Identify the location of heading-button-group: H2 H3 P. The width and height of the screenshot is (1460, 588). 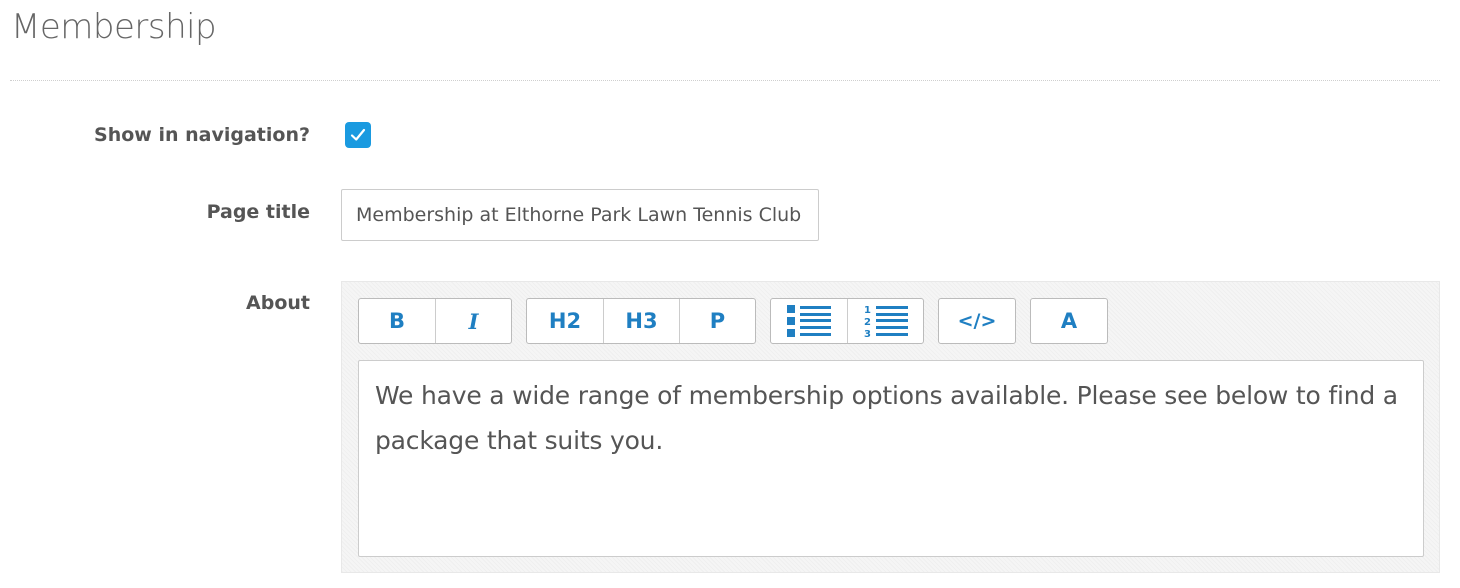
(641, 321).